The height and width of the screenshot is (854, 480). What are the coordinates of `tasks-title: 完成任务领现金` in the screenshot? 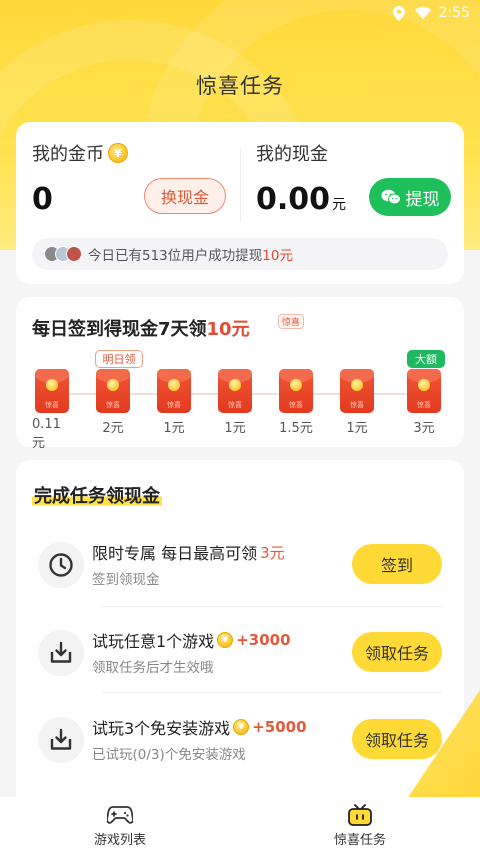 It's located at (97, 495).